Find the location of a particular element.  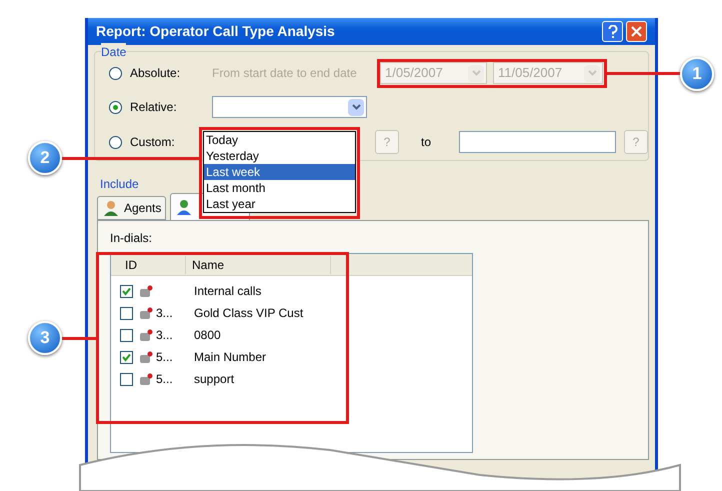

radio-label: Absolute: is located at coordinates (156, 73).